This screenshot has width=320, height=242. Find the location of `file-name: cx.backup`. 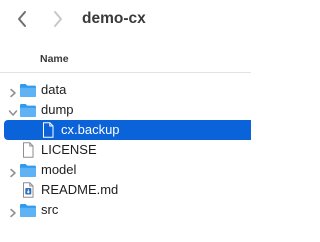

file-name: cx.backup is located at coordinates (90, 129).